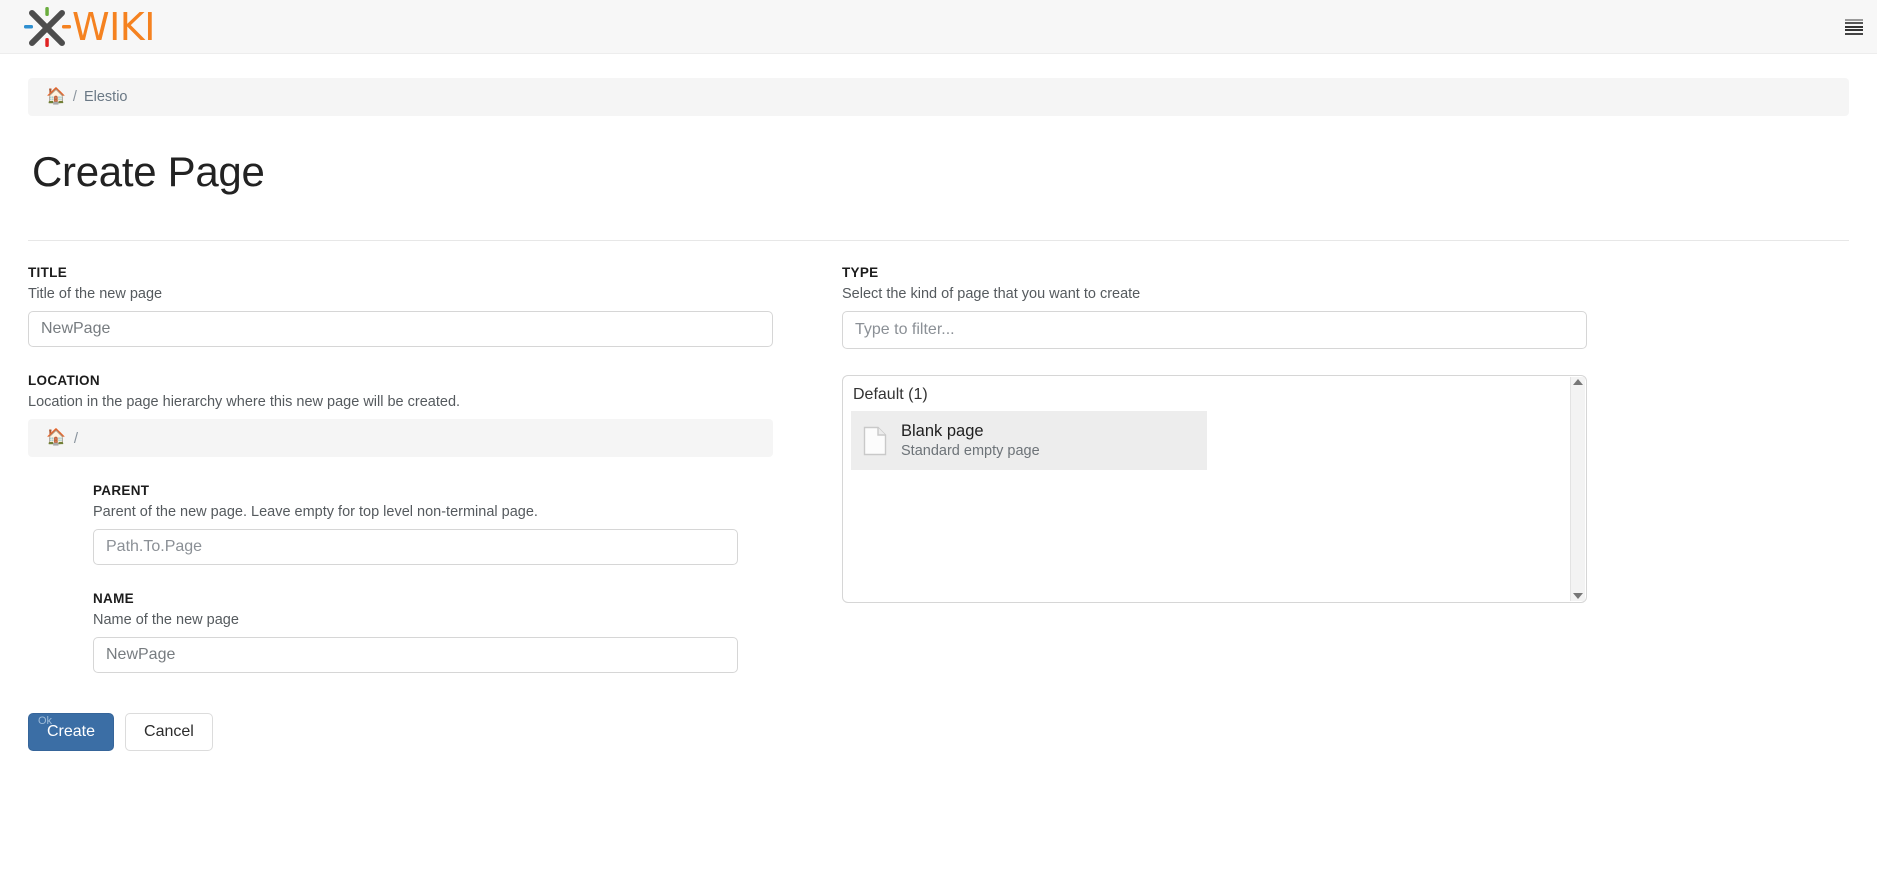 The width and height of the screenshot is (1877, 888). Describe the element at coordinates (433, 632) in the screenshot. I see `name-field-group: NAME Name of the new page` at that location.